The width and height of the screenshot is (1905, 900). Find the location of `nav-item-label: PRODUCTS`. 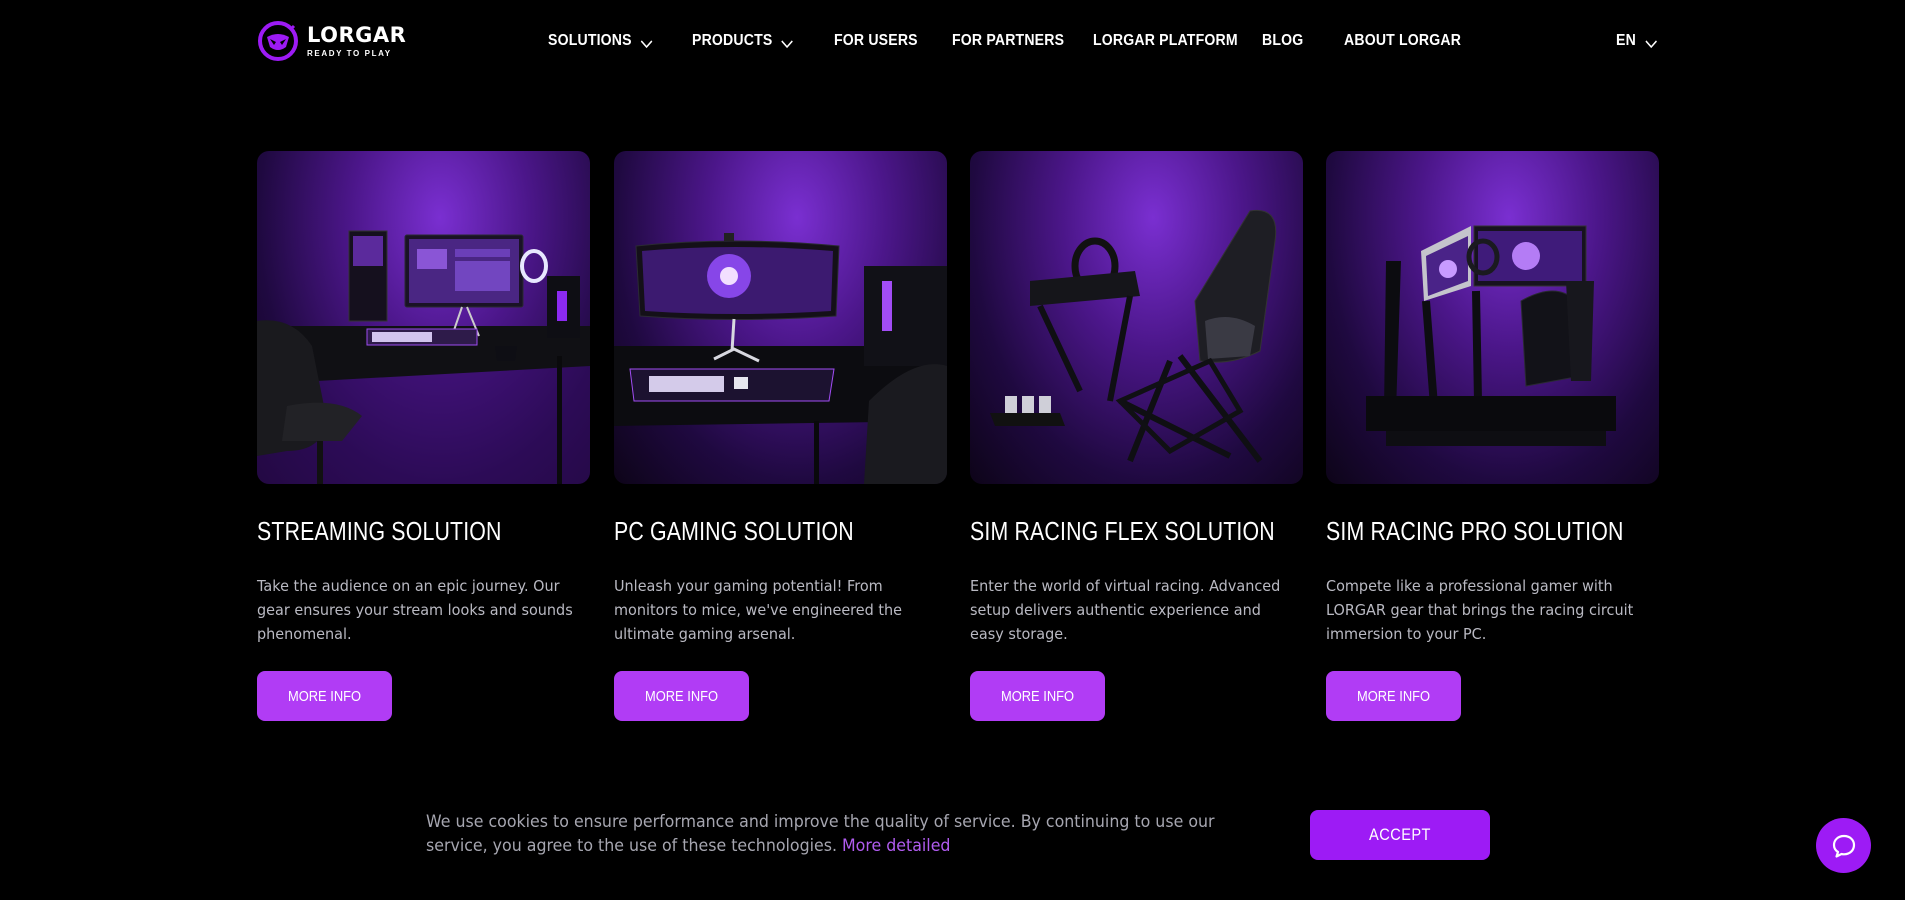

nav-item-label: PRODUCTS is located at coordinates (732, 40).